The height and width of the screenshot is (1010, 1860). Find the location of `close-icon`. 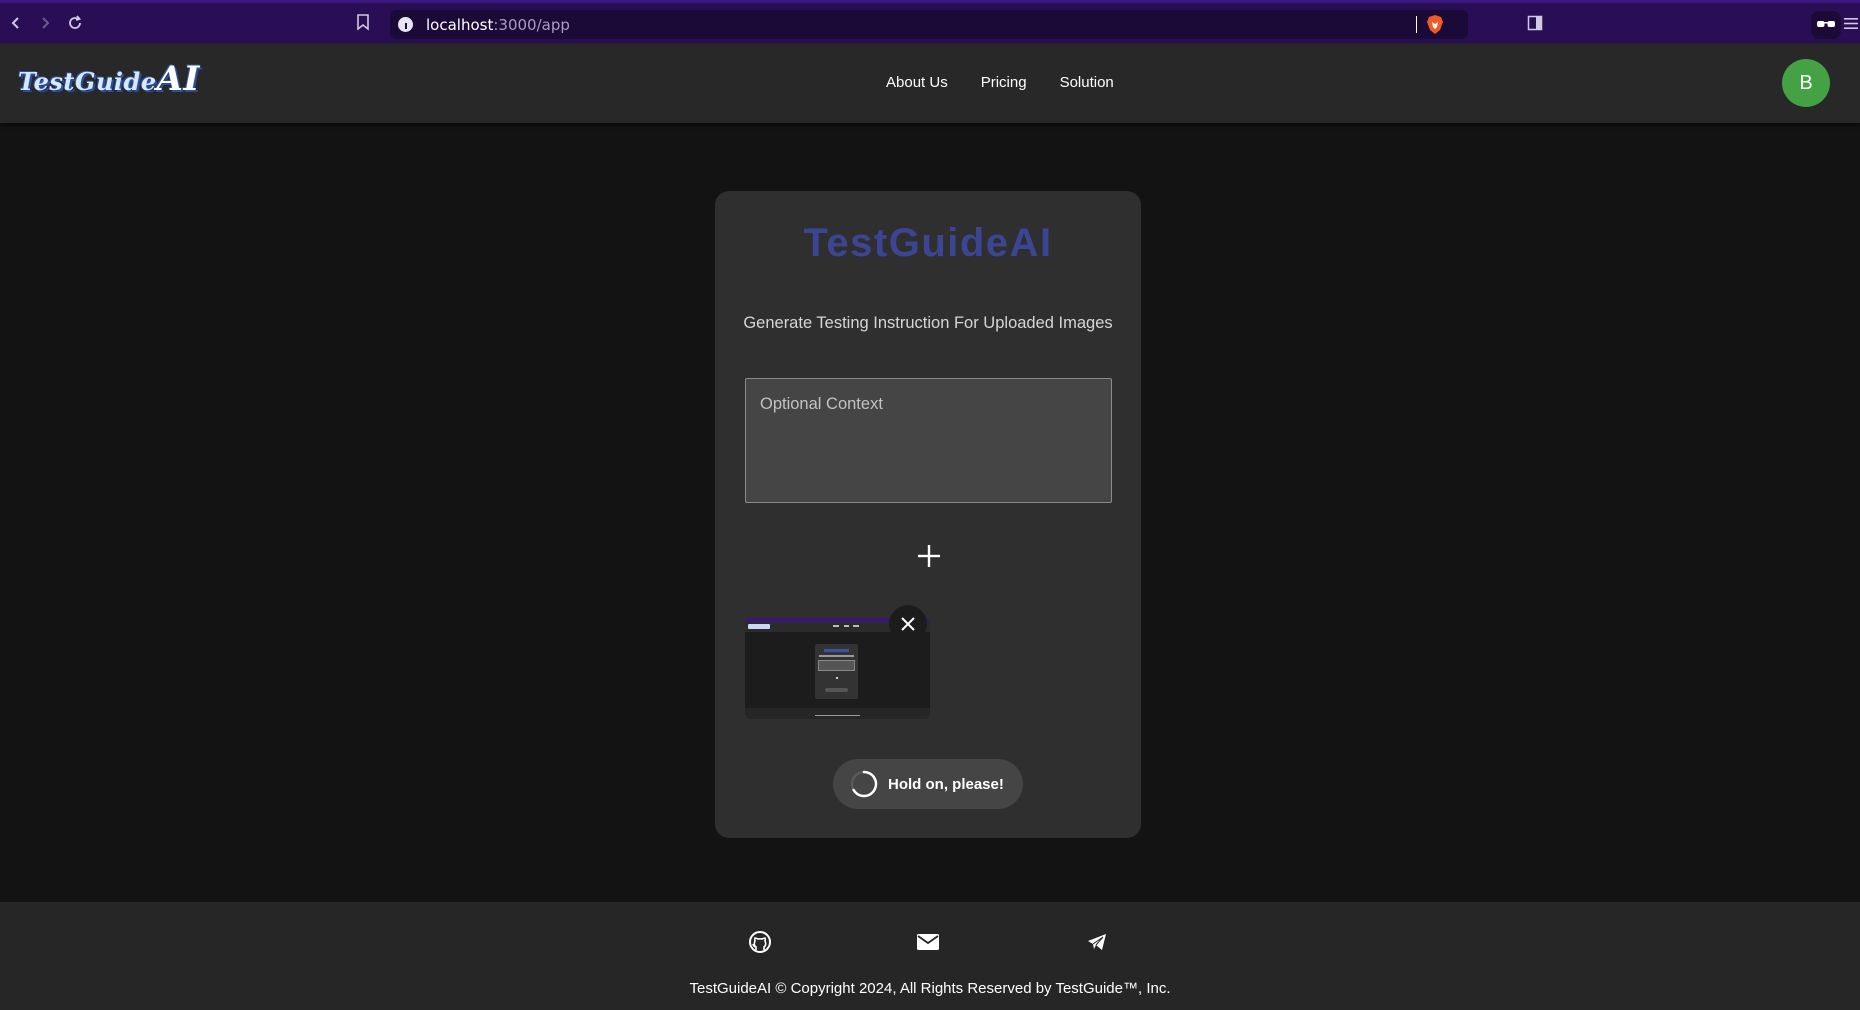

close-icon is located at coordinates (908, 624).